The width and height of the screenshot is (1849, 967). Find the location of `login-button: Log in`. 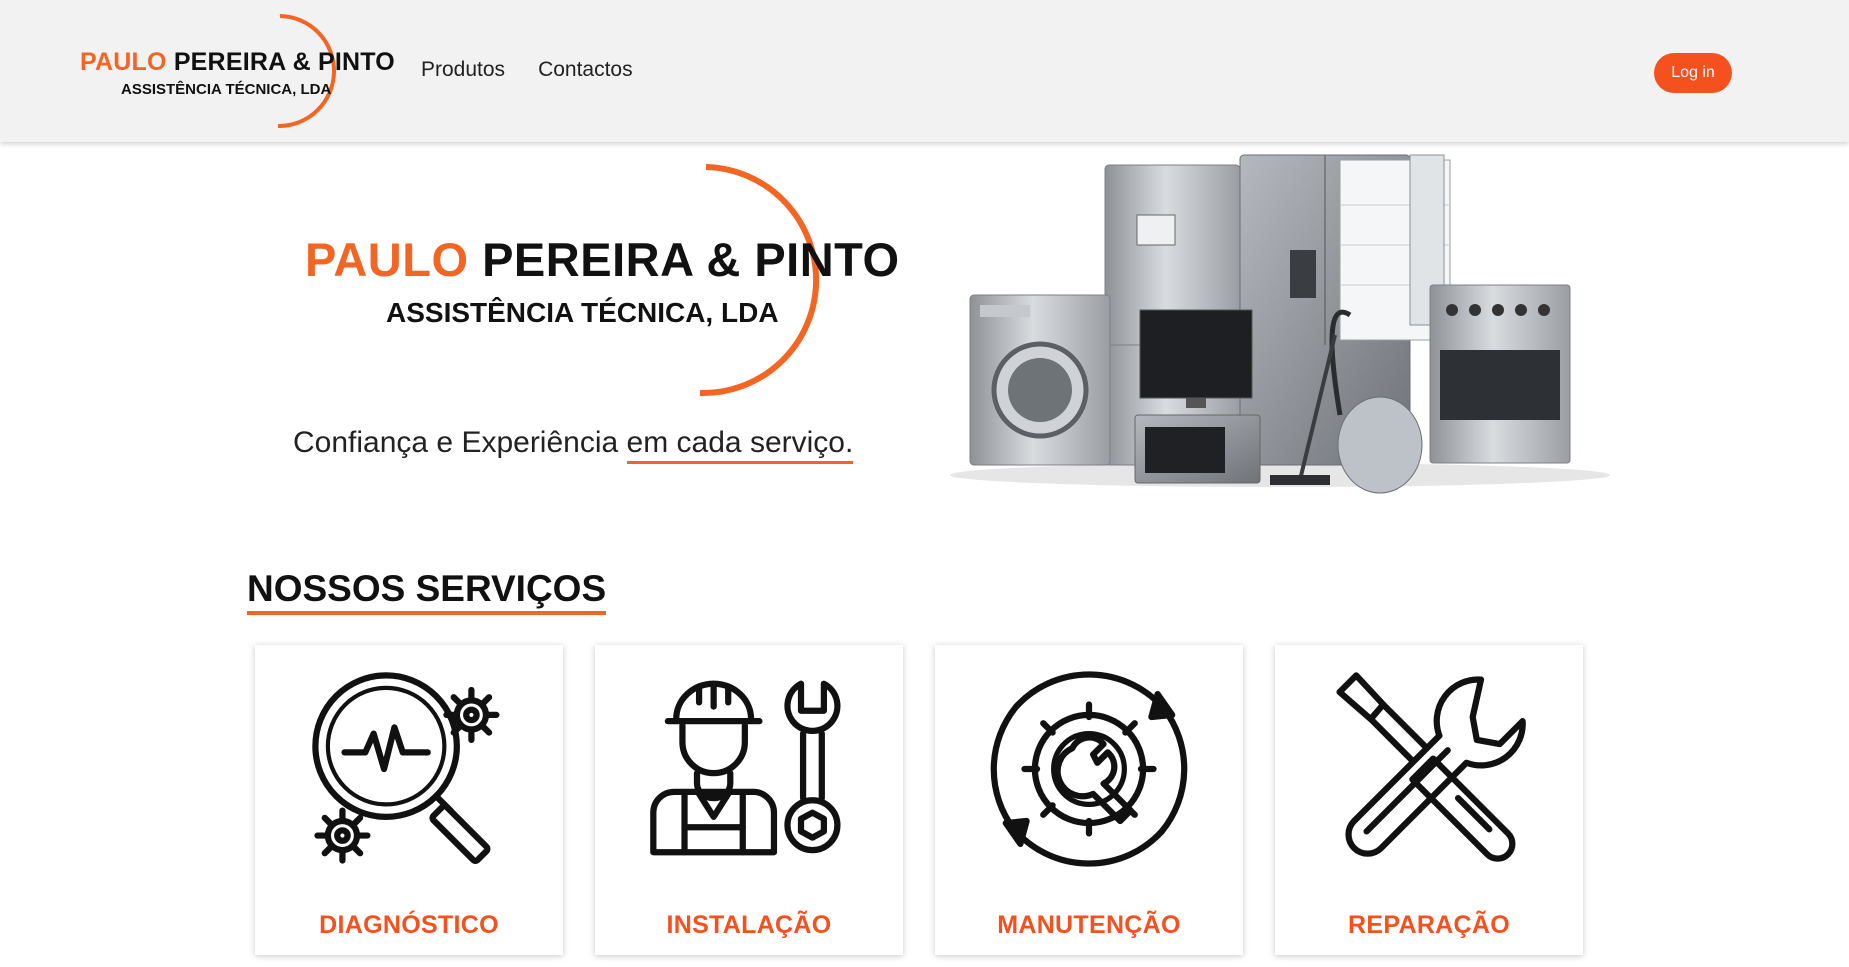

login-button: Log in is located at coordinates (1693, 73).